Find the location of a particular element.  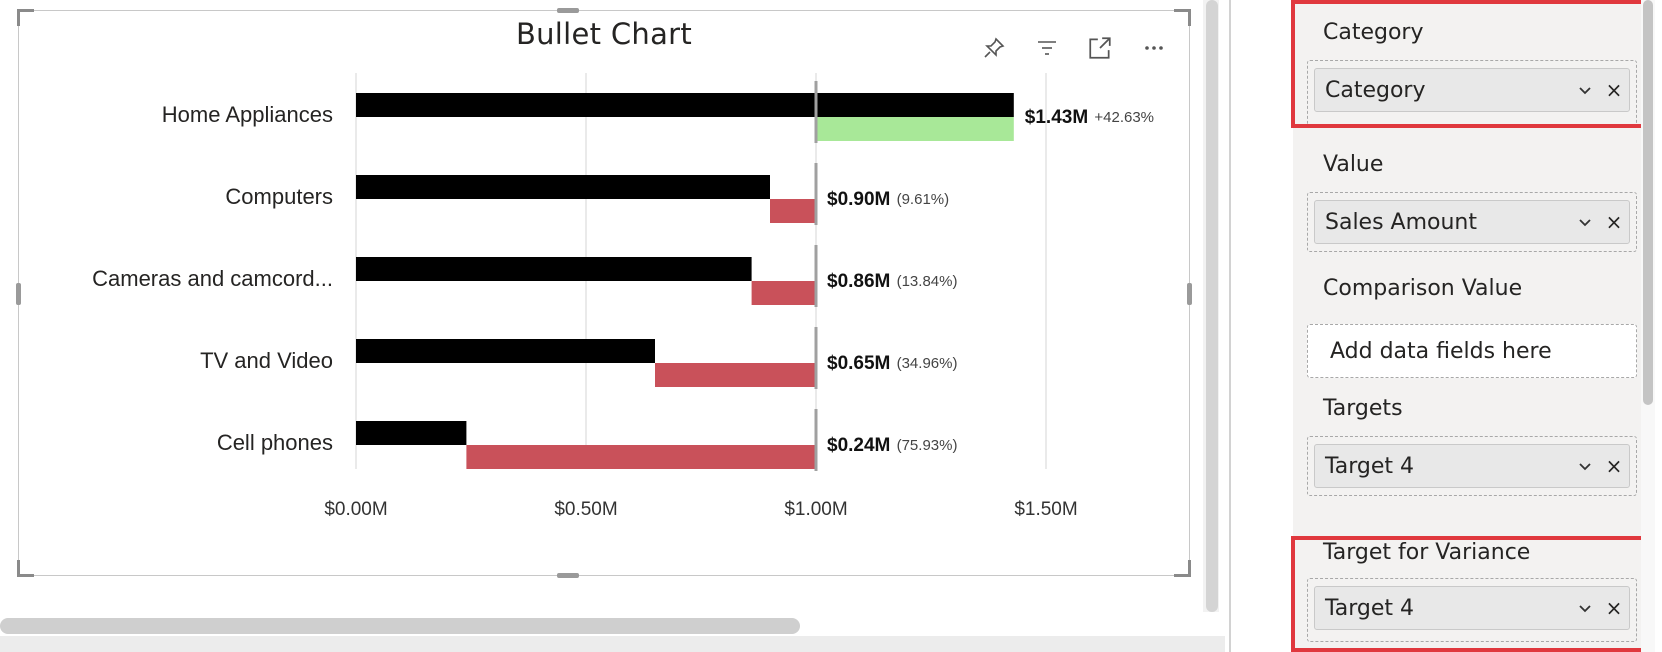

pane-scrollbar is located at coordinates (1648, 202).